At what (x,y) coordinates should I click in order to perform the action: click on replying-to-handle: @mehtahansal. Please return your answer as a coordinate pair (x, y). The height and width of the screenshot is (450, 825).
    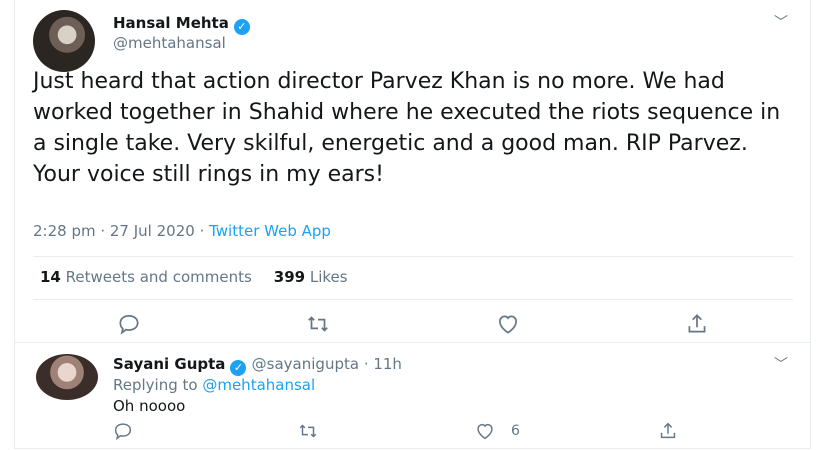
    Looking at the image, I should click on (258, 385).